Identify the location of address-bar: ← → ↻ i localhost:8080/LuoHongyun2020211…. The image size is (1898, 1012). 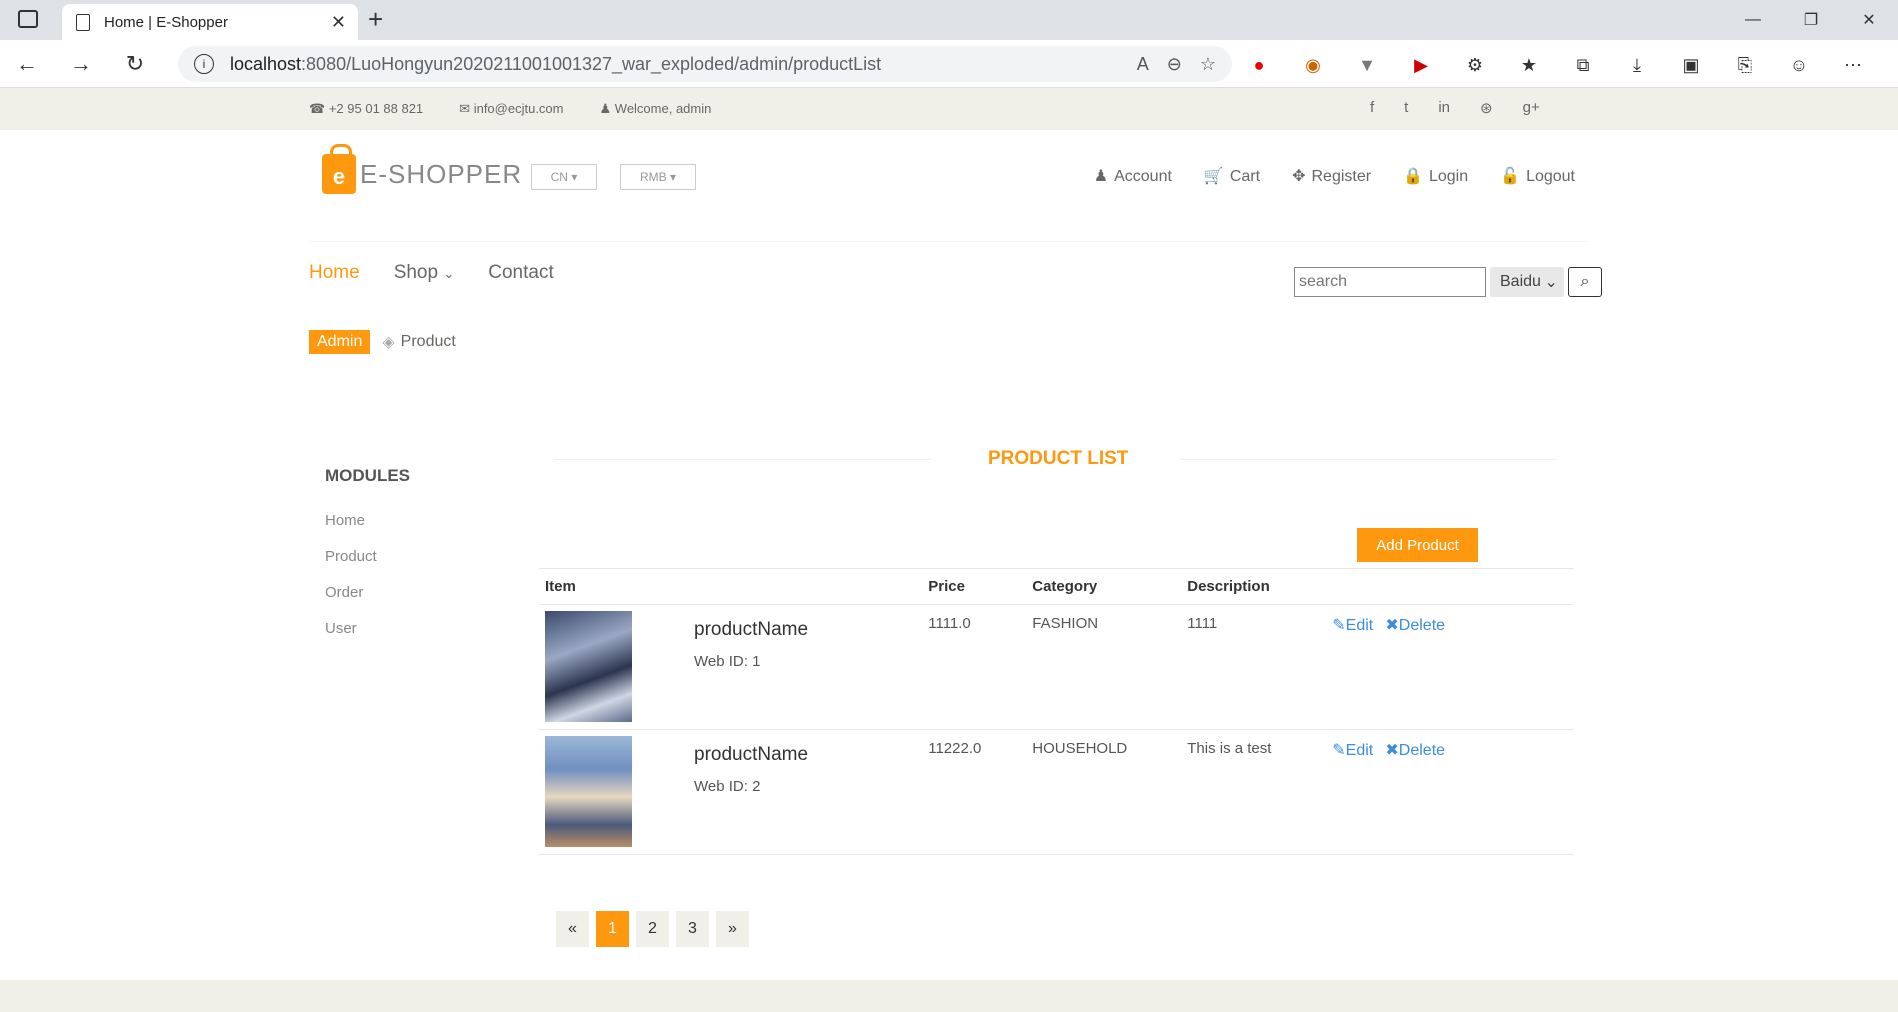
(949, 64).